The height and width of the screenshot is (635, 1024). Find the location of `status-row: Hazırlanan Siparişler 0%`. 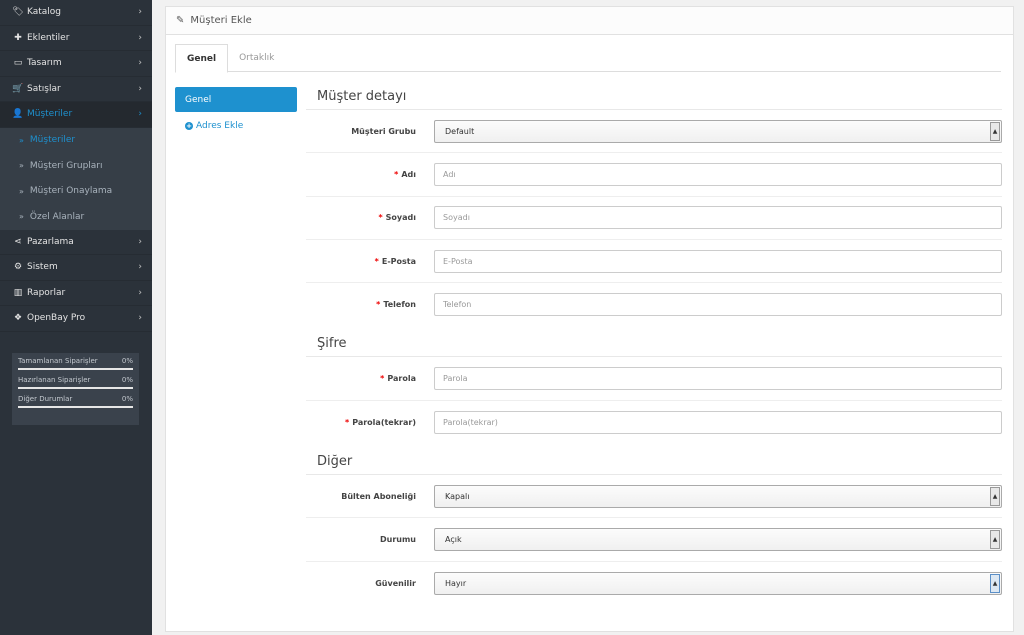

status-row: Hazırlanan Siparişler 0% is located at coordinates (75, 382).